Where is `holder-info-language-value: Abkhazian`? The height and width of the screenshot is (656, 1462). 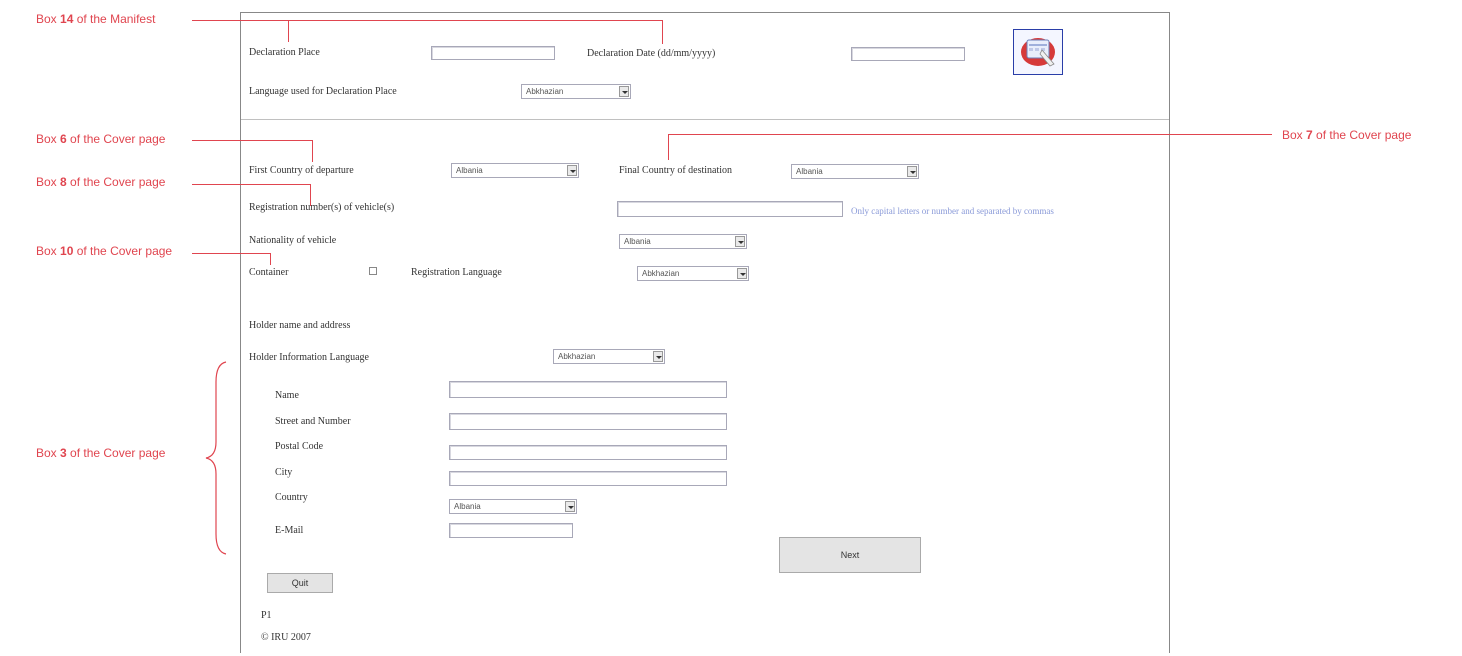
holder-info-language-value: Abkhazian is located at coordinates (577, 356).